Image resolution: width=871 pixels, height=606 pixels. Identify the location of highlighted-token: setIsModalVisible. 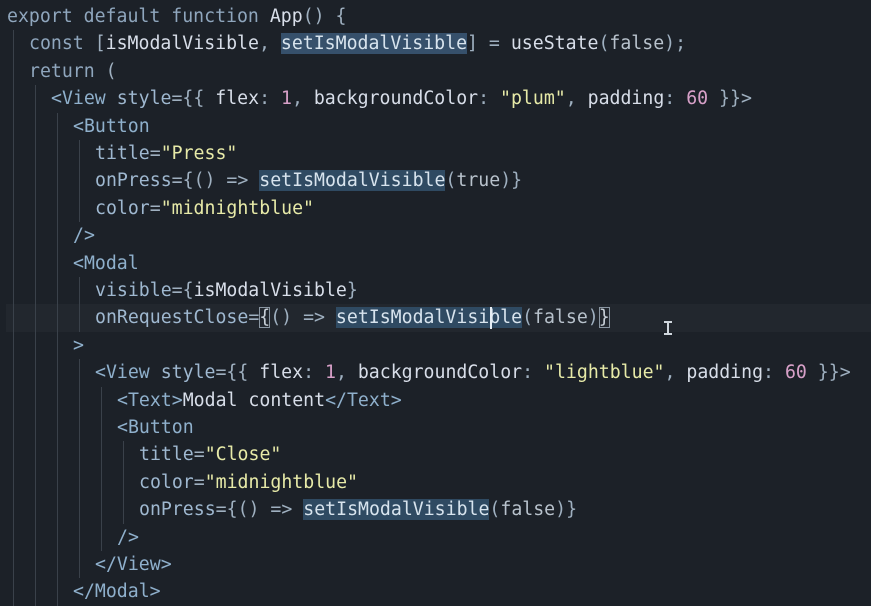
(429, 318).